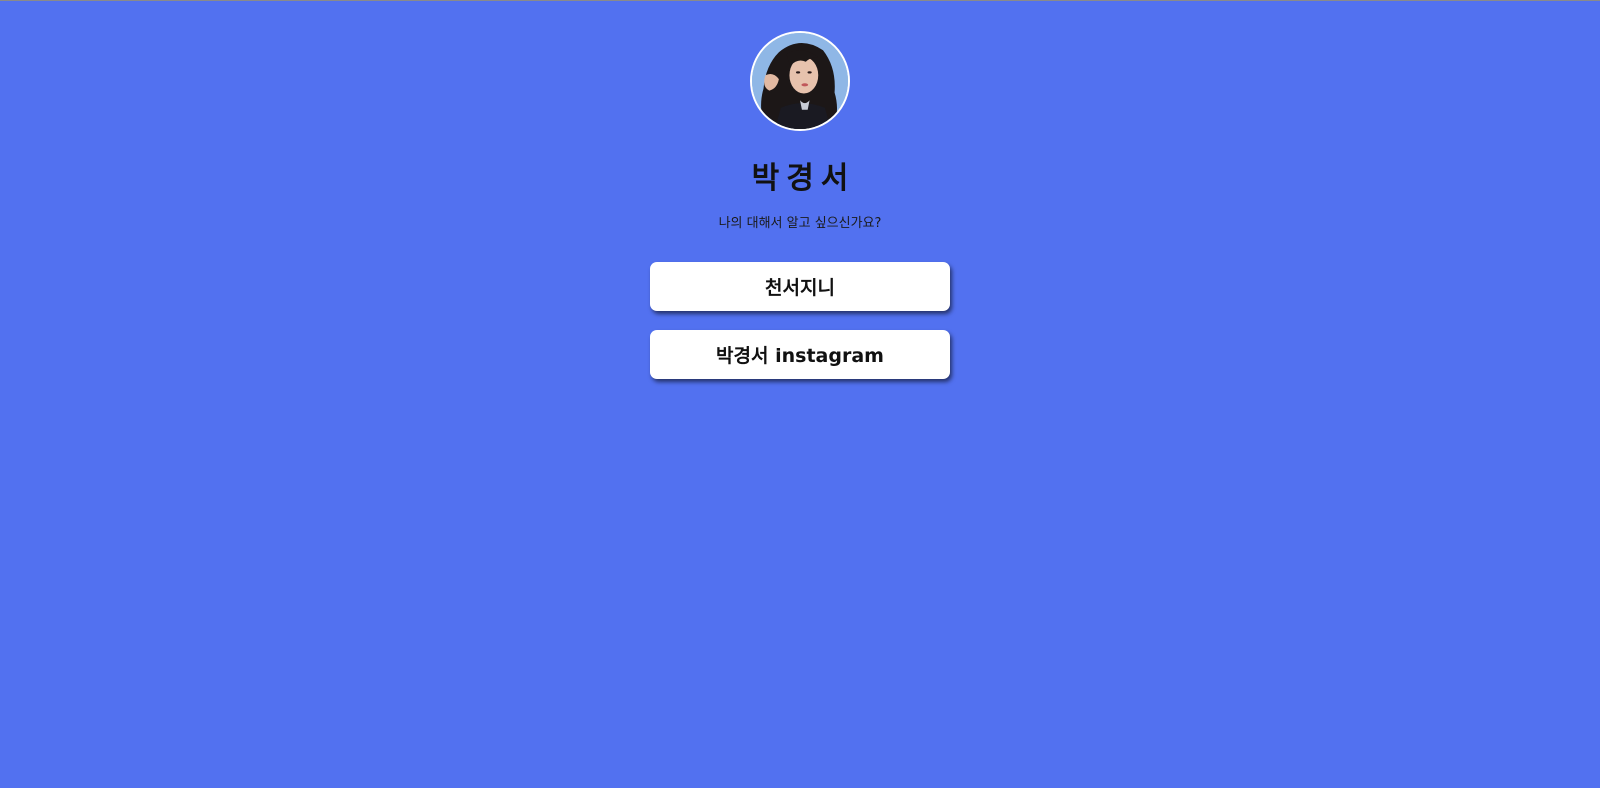  What do you see at coordinates (803, 178) in the screenshot?
I see `profile-name: 박경서` at bounding box center [803, 178].